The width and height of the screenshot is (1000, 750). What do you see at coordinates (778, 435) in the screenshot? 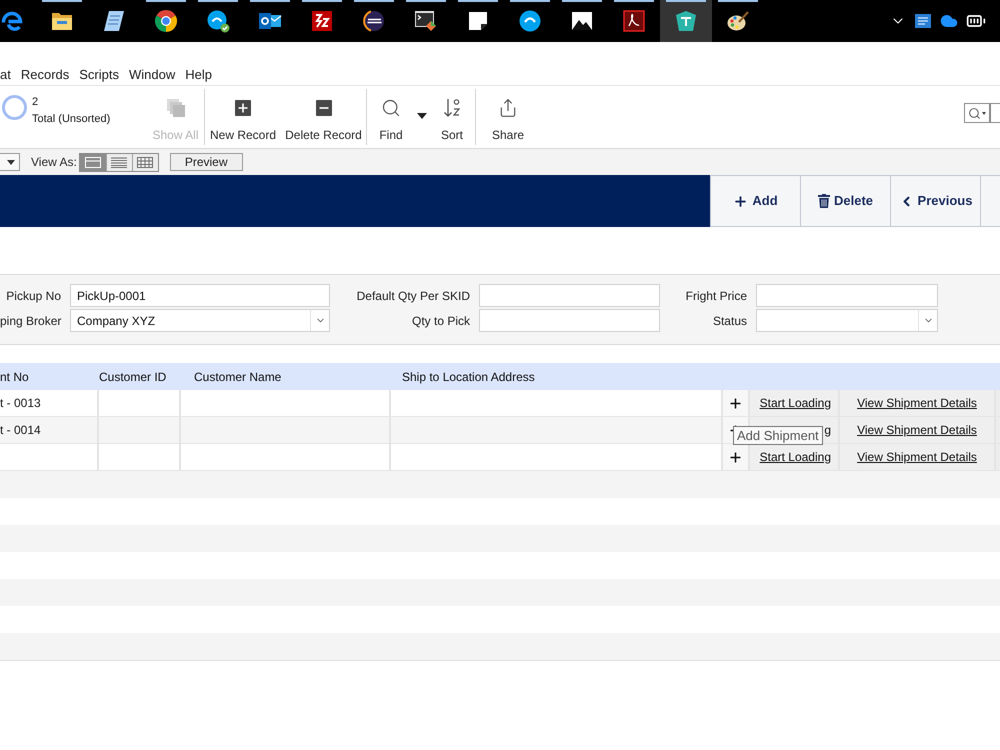
I see `tooltip: Add Shipment` at bounding box center [778, 435].